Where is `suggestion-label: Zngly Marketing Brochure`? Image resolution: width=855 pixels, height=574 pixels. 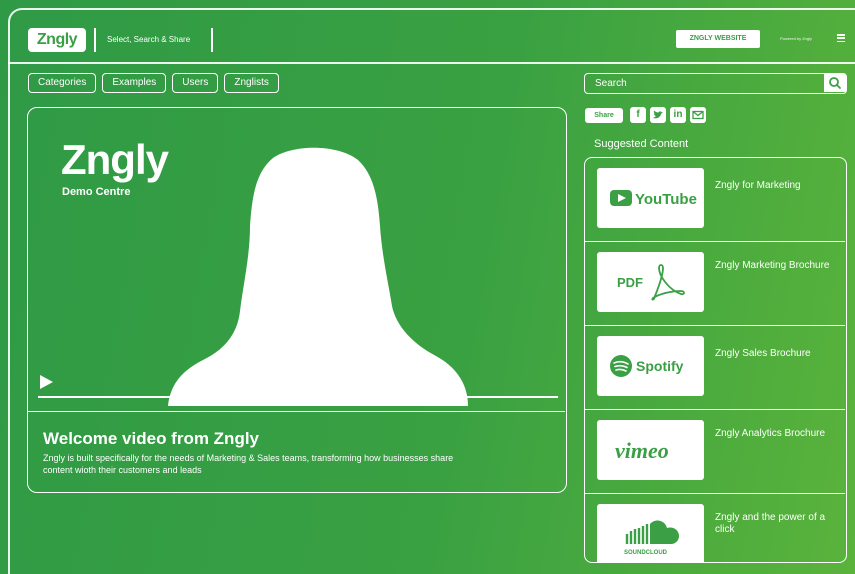 suggestion-label: Zngly Marketing Brochure is located at coordinates (774, 266).